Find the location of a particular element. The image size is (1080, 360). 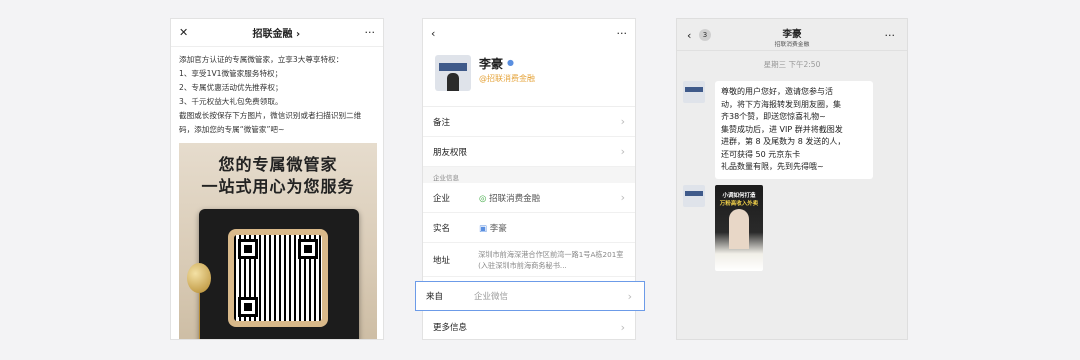

realname-label: 实名 is located at coordinates (442, 228).